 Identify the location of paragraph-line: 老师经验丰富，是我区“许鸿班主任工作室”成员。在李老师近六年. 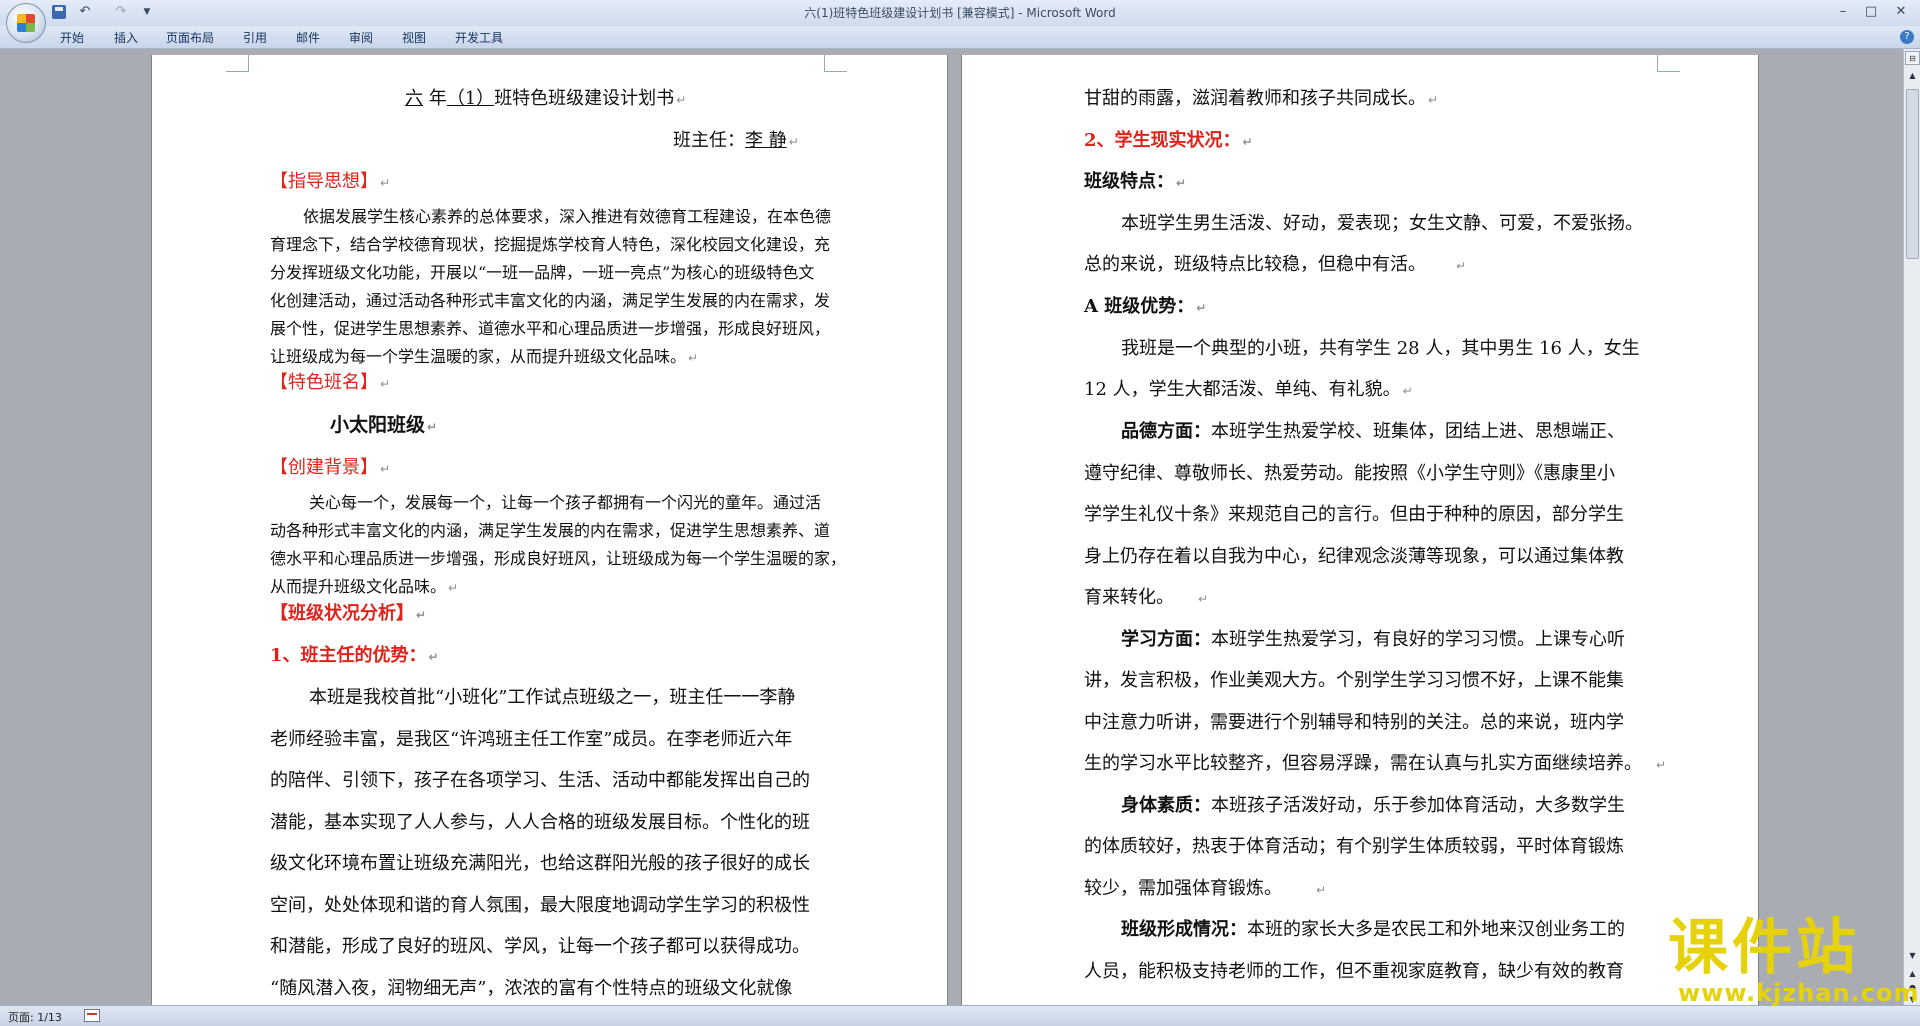
(531, 738).